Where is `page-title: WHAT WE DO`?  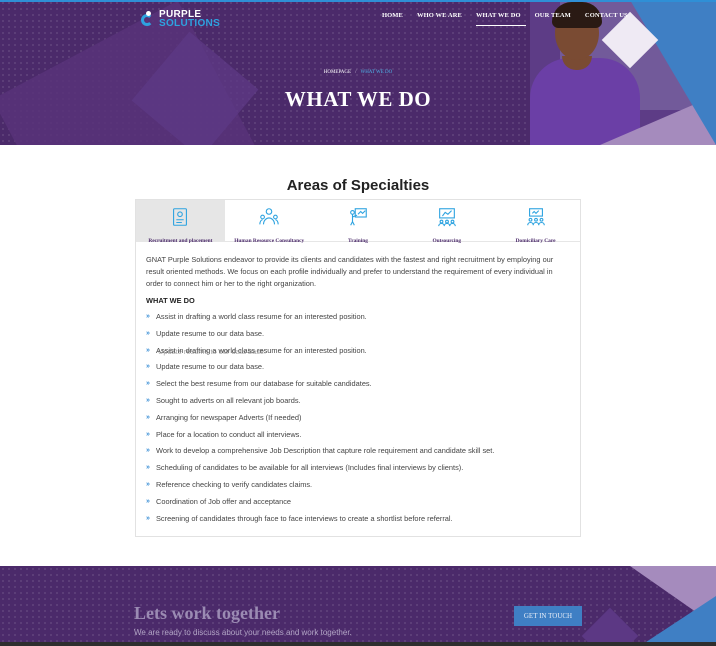
page-title: WHAT WE DO is located at coordinates (358, 99).